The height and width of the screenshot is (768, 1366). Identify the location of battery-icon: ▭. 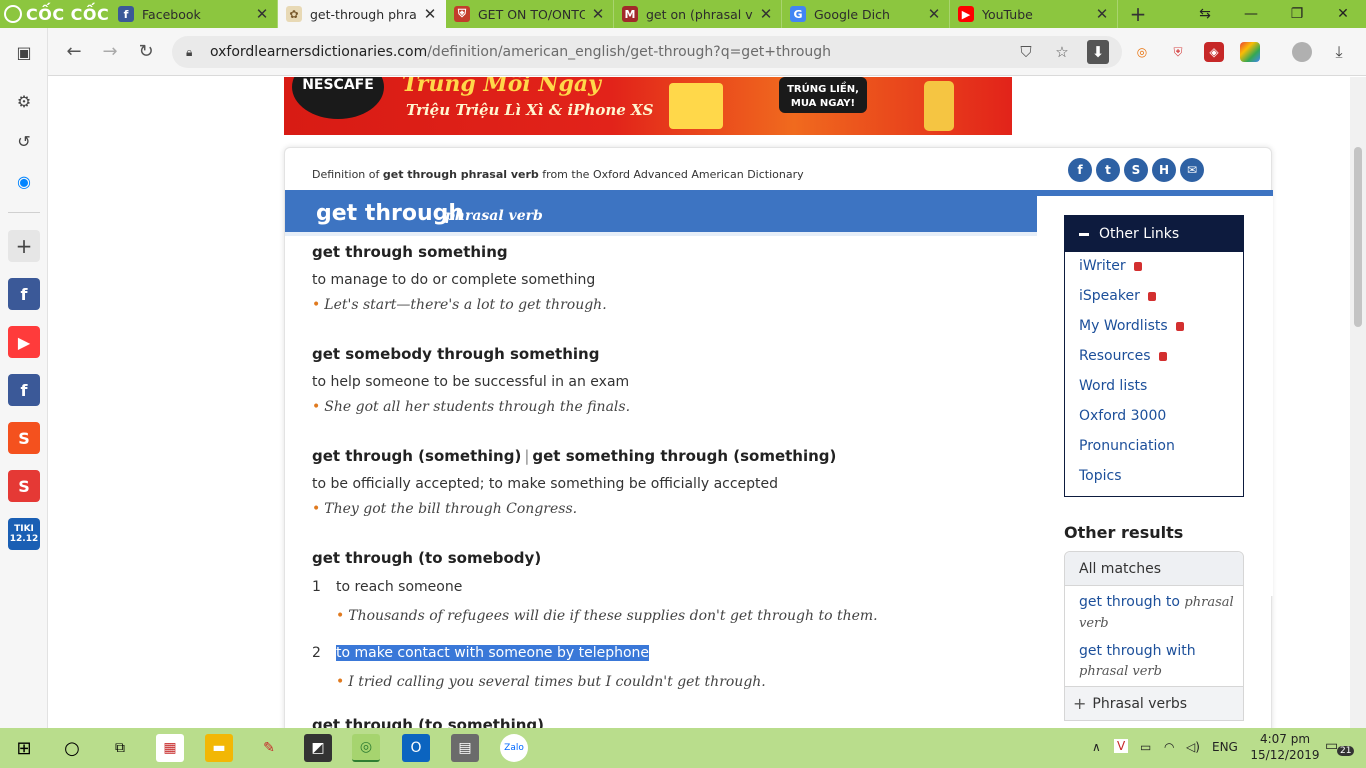
(1145, 747).